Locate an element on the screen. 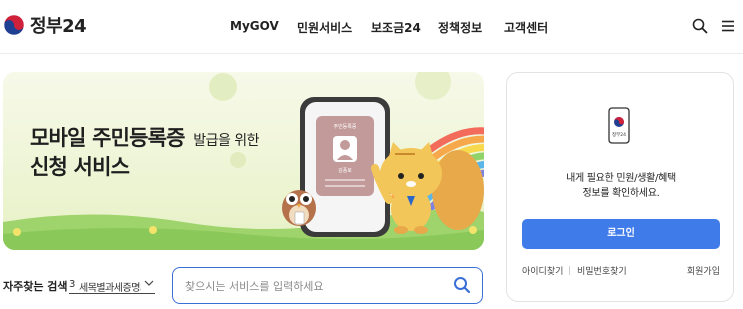 This screenshot has width=743, height=309. id-card-name: 김풍로 is located at coordinates (345, 170).